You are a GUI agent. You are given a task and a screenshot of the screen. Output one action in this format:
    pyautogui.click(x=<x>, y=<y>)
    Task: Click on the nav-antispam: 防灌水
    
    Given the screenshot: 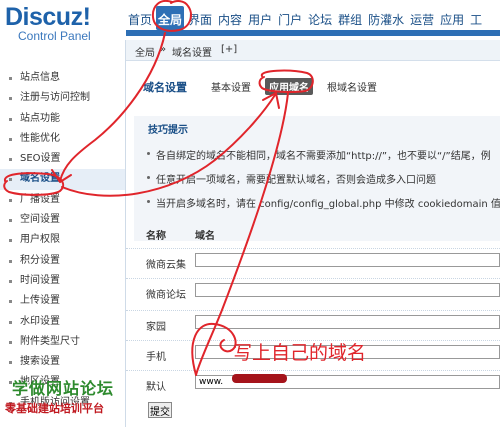 What is the action you would take?
    pyautogui.click(x=386, y=18)
    